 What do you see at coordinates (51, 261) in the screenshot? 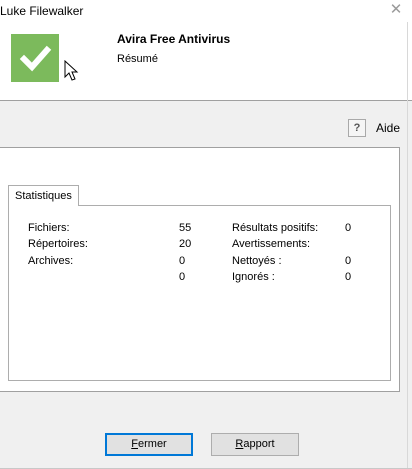
I see `archives-label: Archives:` at bounding box center [51, 261].